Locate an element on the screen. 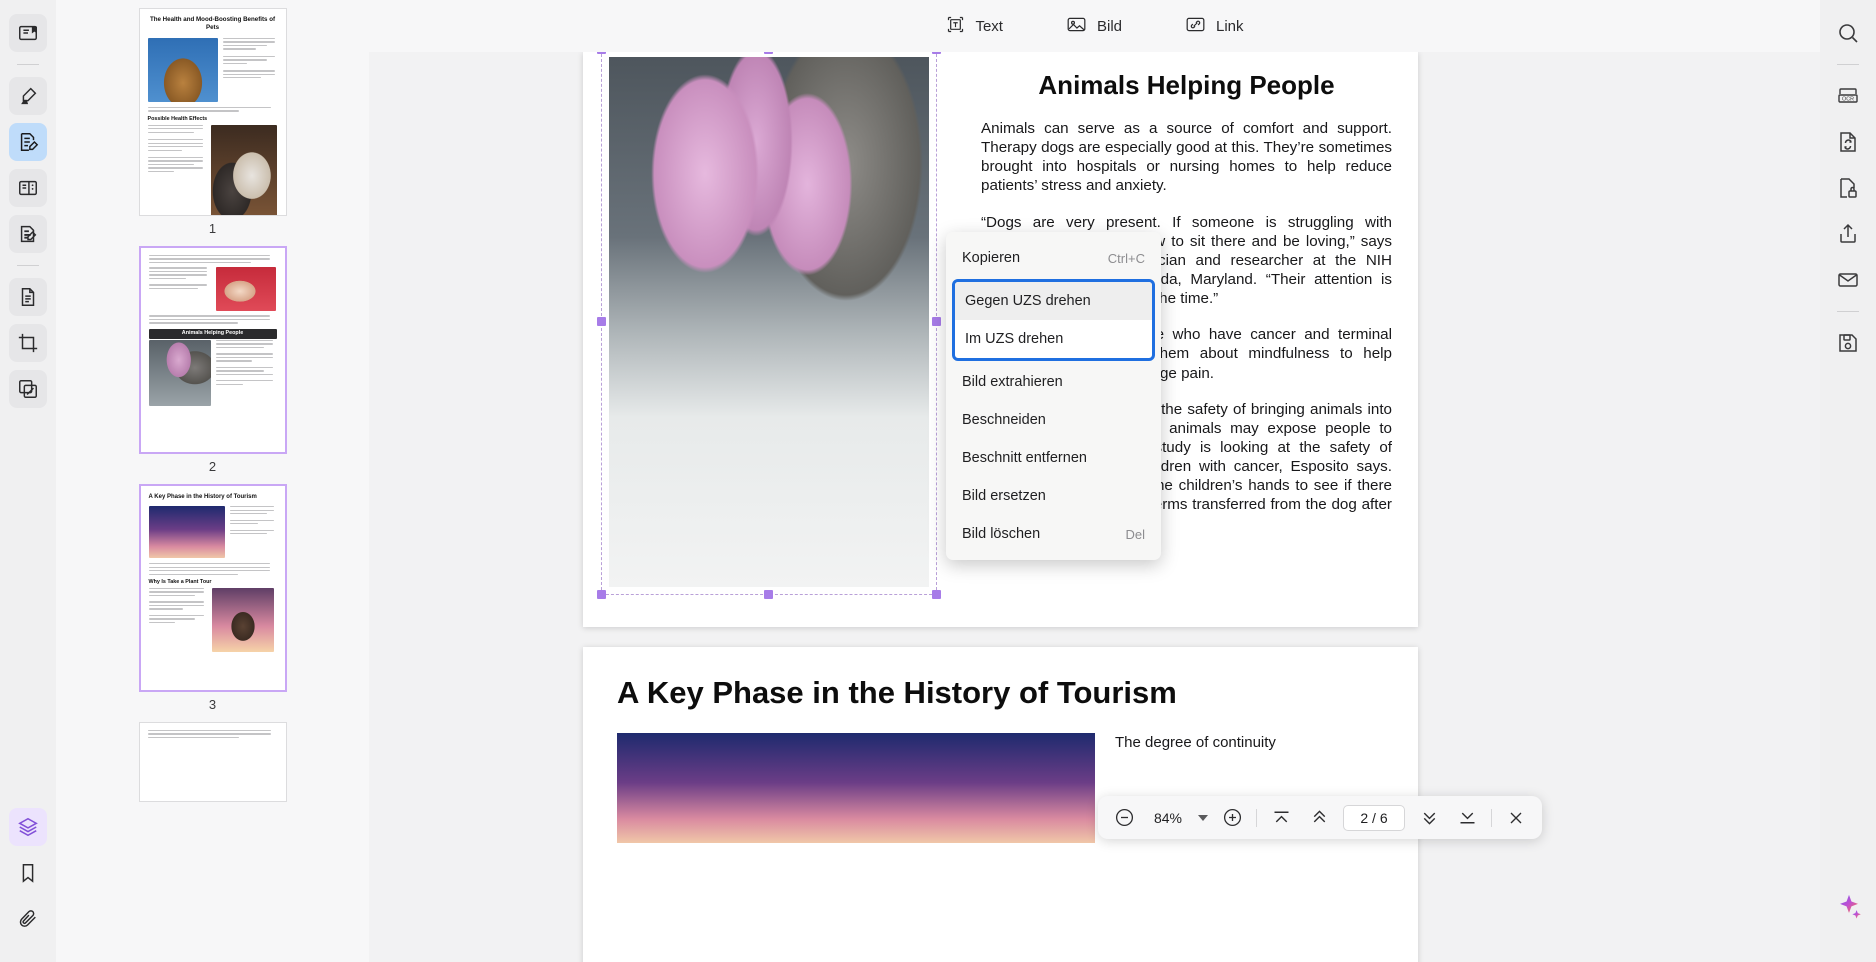  thumbnail-page-2: Animals Helping People is located at coordinates (212, 350).